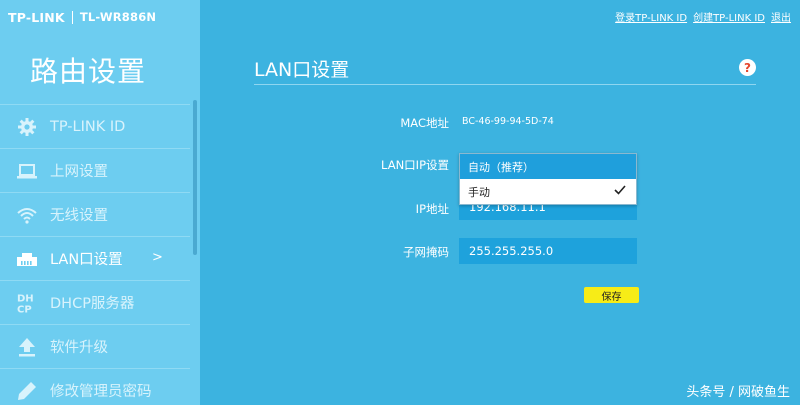 The image size is (800, 405). I want to click on sidebar-item-label: DHCP服务器, so click(92, 304).